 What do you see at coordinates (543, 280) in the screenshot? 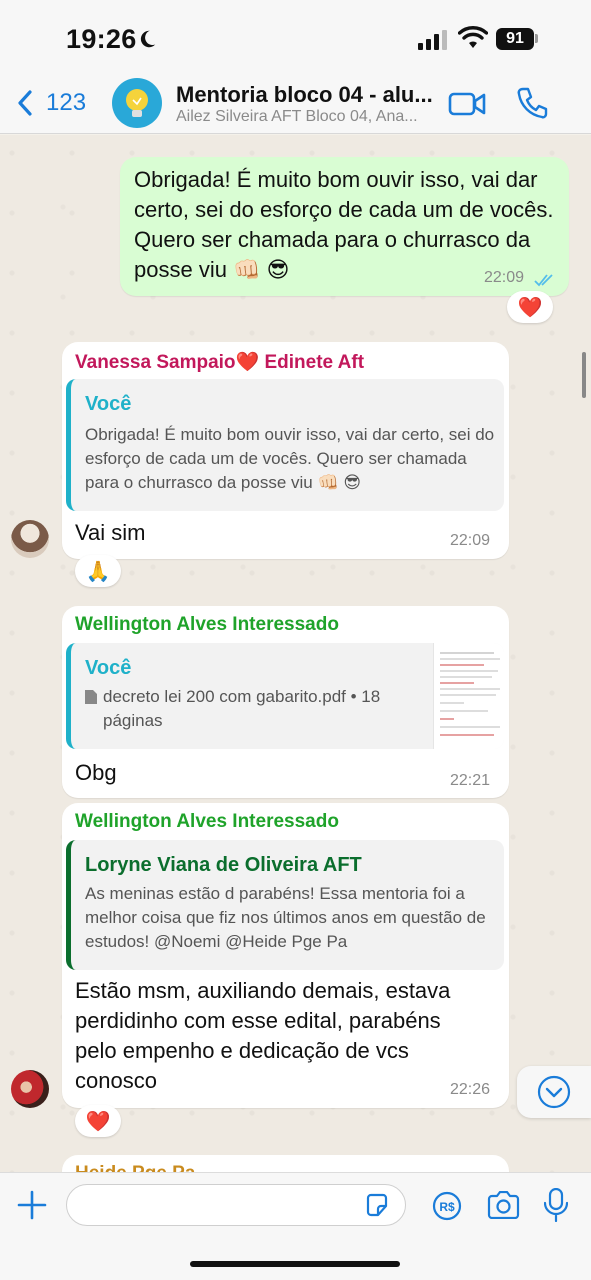
I see `double-check-icon` at bounding box center [543, 280].